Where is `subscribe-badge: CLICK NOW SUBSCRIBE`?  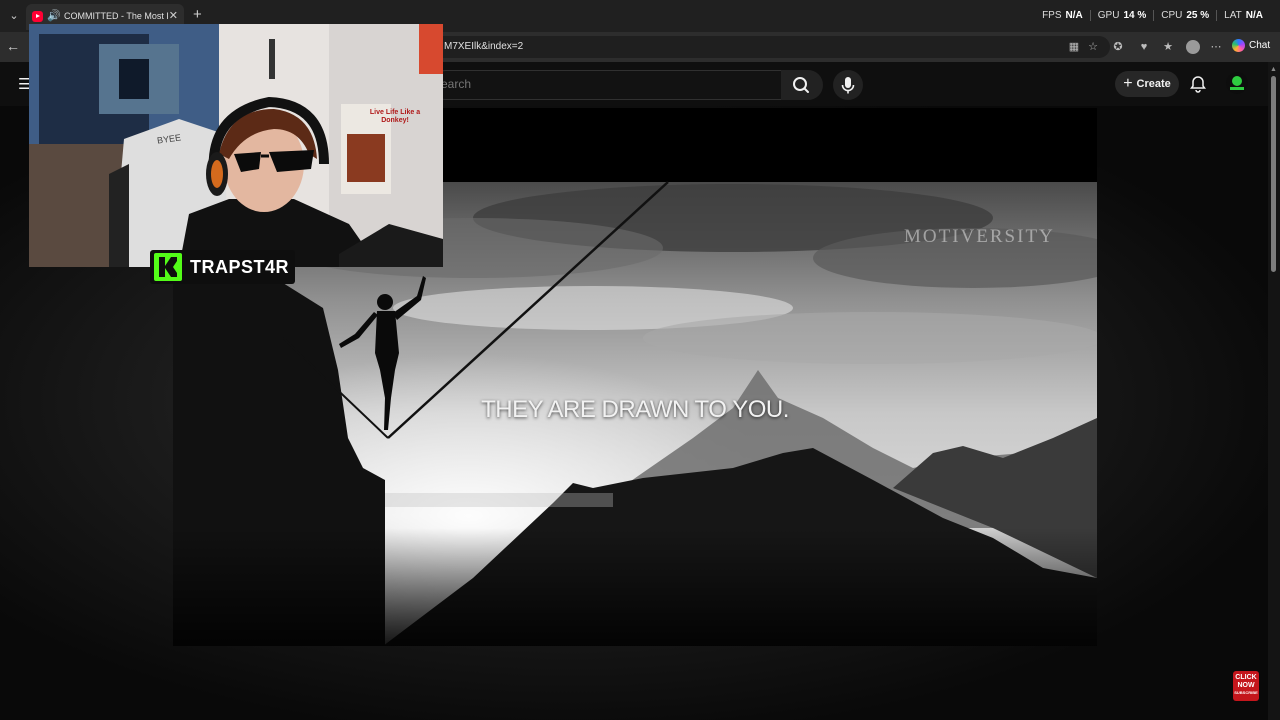 subscribe-badge: CLICK NOW SUBSCRIBE is located at coordinates (1246, 686).